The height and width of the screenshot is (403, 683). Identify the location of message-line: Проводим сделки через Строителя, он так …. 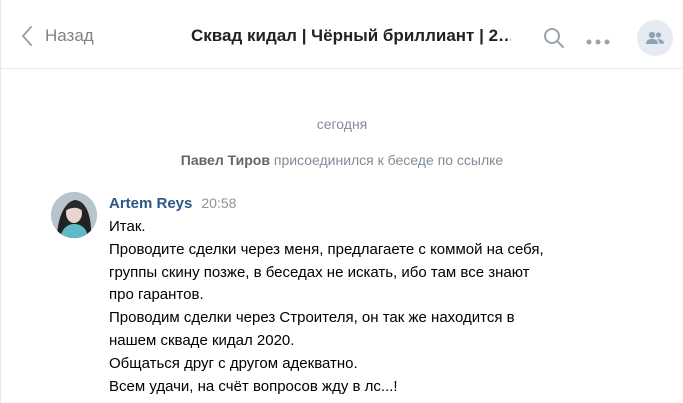
(312, 318).